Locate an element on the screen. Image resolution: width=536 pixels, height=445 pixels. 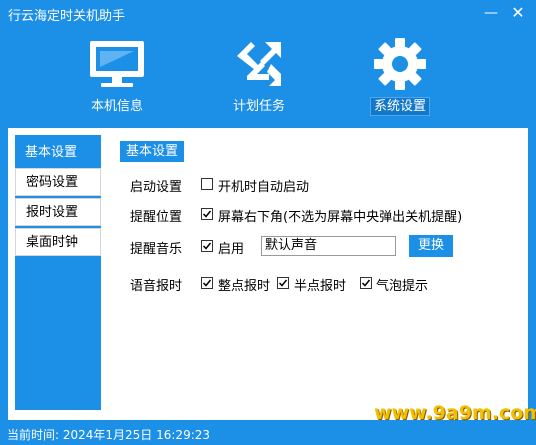
minimize-button: — is located at coordinates (491, 13).